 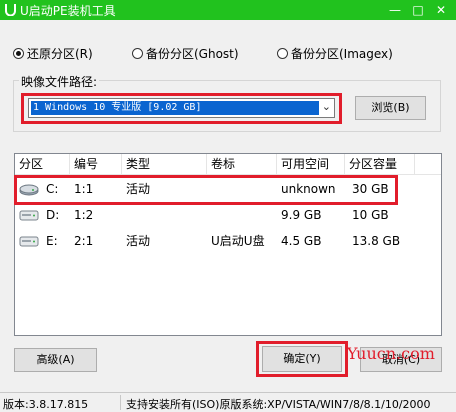 I want to click on highlight-box-ok, so click(x=302, y=359).